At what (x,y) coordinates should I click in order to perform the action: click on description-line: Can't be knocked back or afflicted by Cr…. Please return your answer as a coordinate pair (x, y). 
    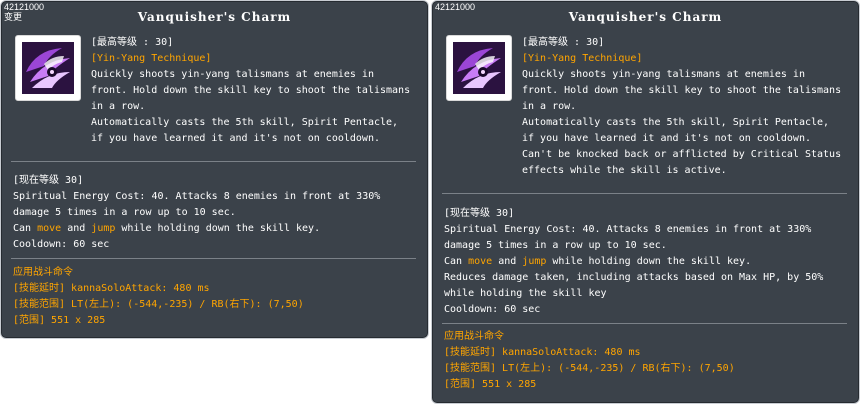
    Looking at the image, I should click on (682, 154).